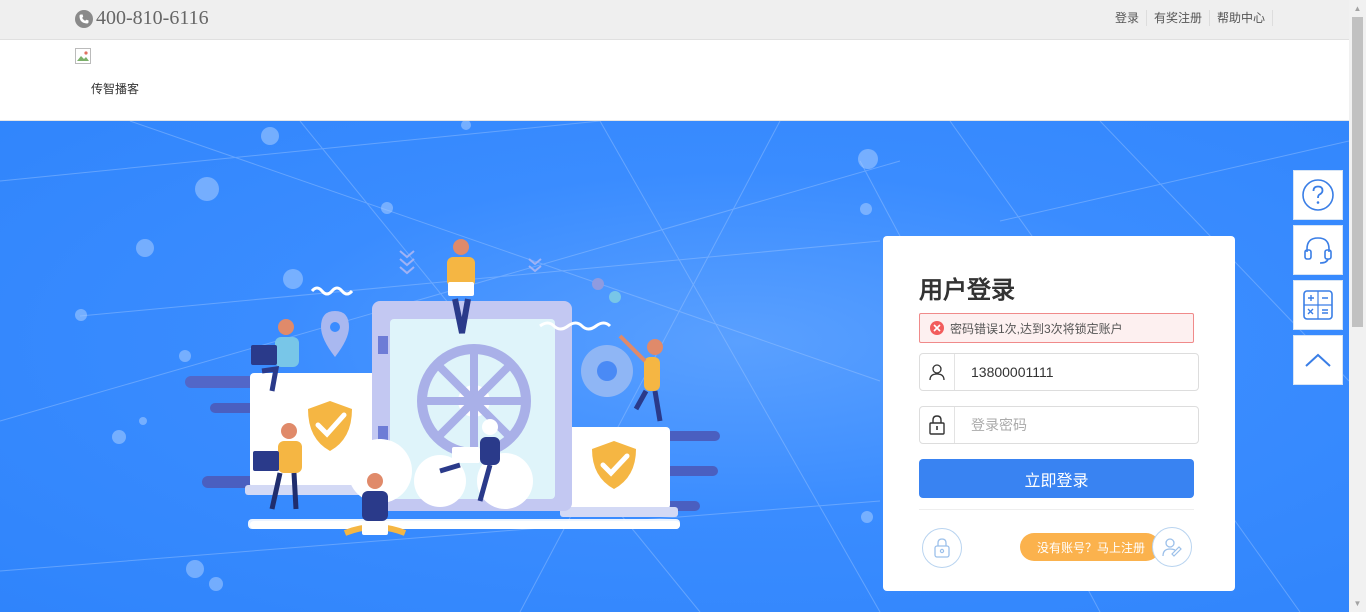 The width and height of the screenshot is (1366, 612). What do you see at coordinates (1056, 478) in the screenshot?
I see `login-submit-button: 立即登录` at bounding box center [1056, 478].